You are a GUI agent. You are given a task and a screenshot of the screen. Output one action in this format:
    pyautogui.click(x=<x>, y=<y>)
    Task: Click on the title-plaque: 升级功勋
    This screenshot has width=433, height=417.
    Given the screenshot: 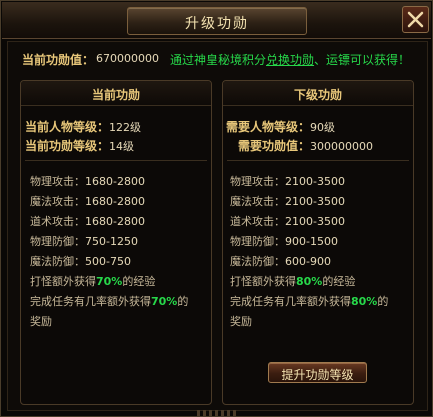 What is the action you would take?
    pyautogui.click(x=217, y=21)
    